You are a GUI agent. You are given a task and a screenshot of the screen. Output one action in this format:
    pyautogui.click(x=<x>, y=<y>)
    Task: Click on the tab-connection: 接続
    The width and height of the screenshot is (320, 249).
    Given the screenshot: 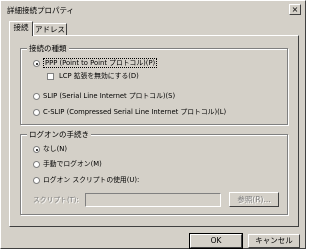 What is the action you would take?
    pyautogui.click(x=21, y=28)
    